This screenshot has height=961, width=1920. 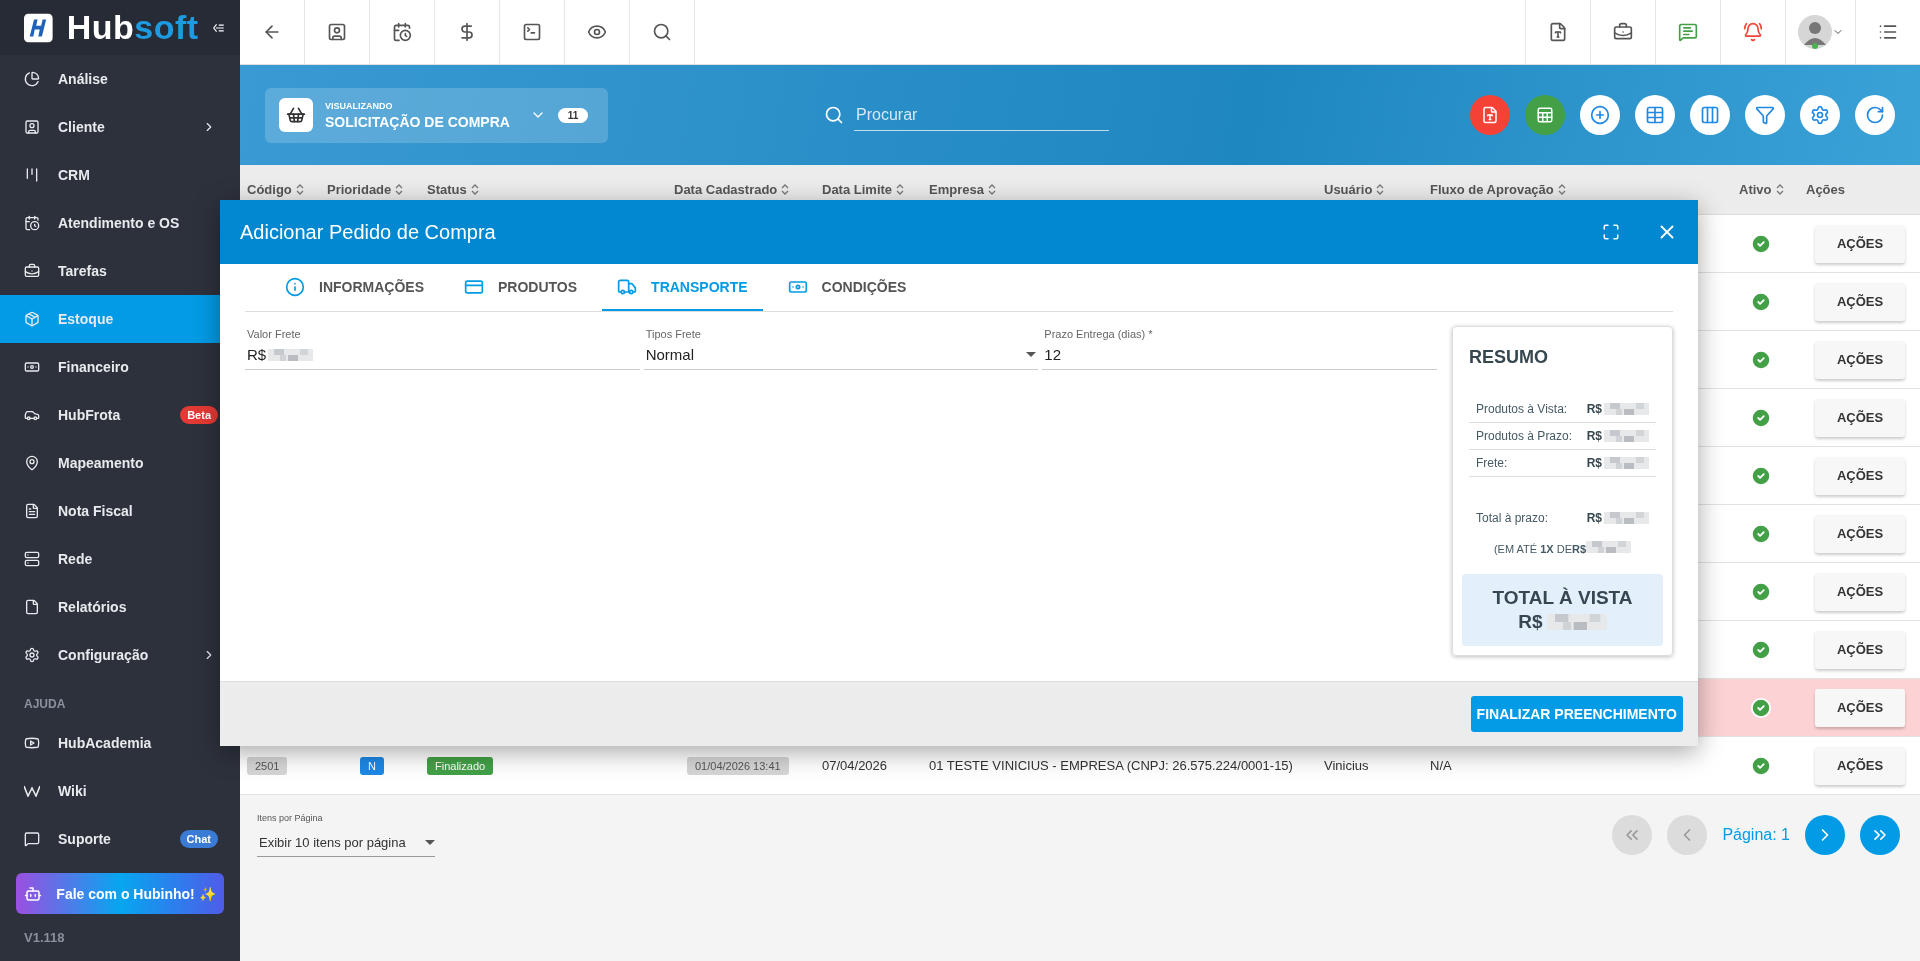 I want to click on summary-label: Produtos à Vista:, so click(x=1522, y=409).